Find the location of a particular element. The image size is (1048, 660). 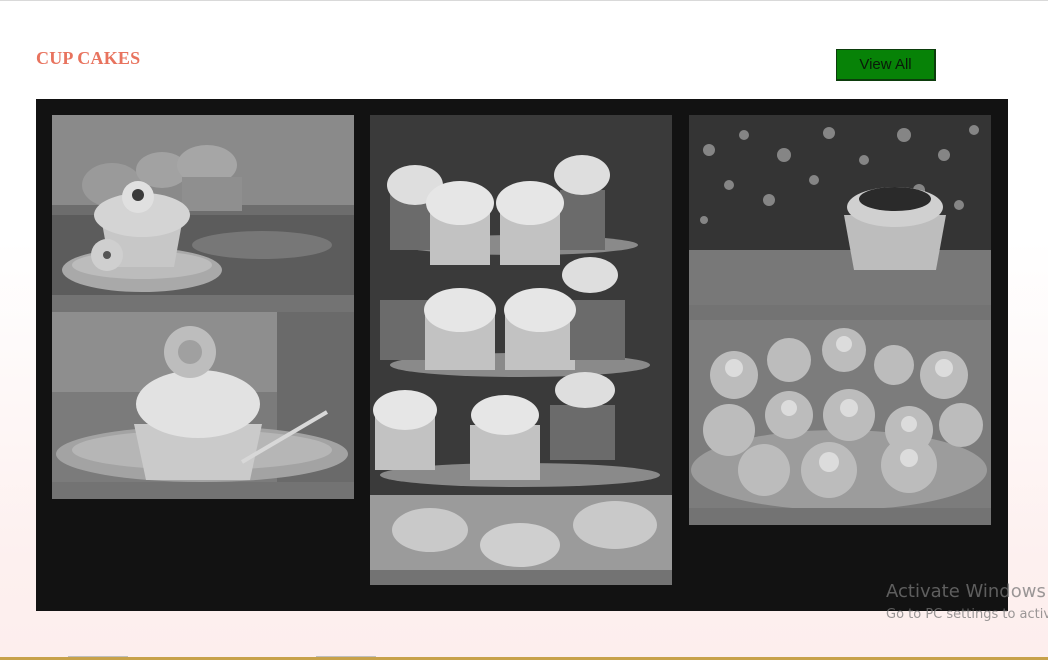

watermark-title: Activate Windows is located at coordinates (966, 591).